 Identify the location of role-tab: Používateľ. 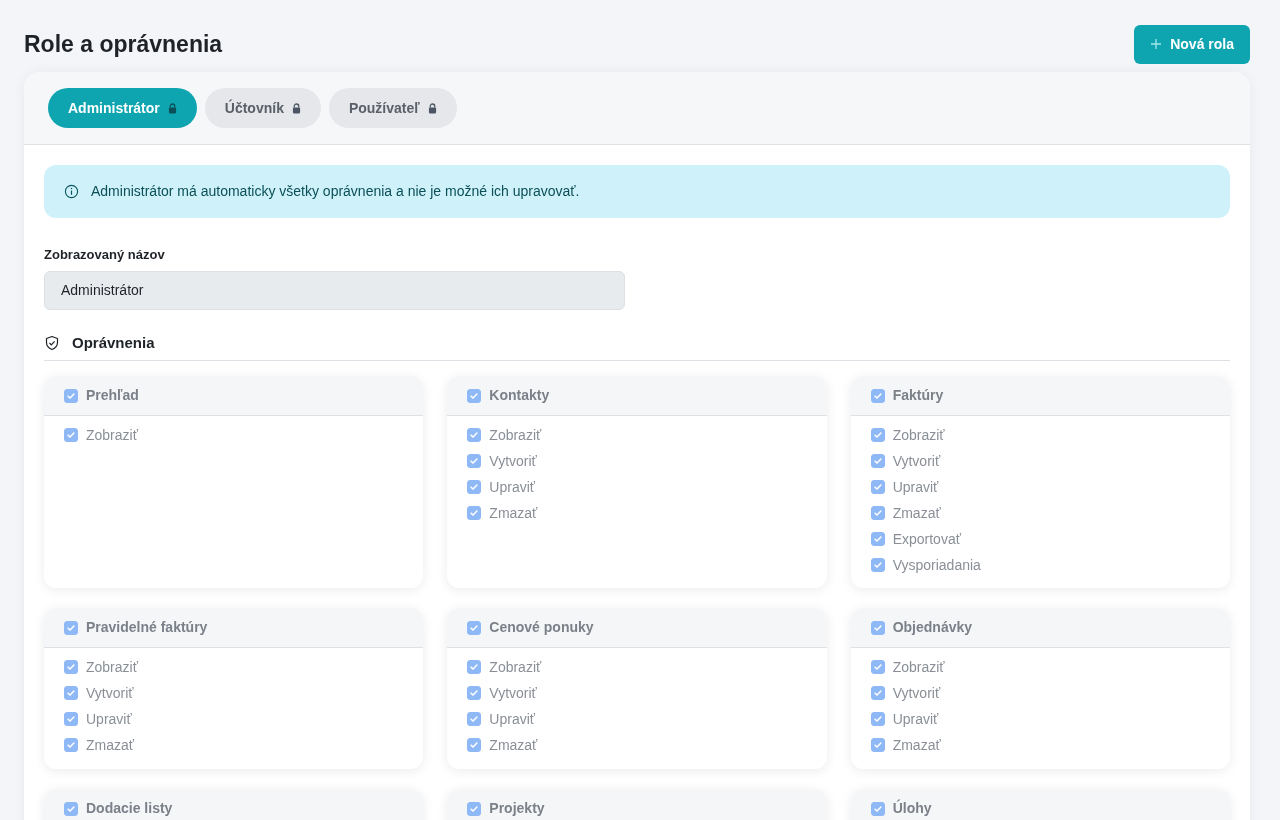
(392, 108).